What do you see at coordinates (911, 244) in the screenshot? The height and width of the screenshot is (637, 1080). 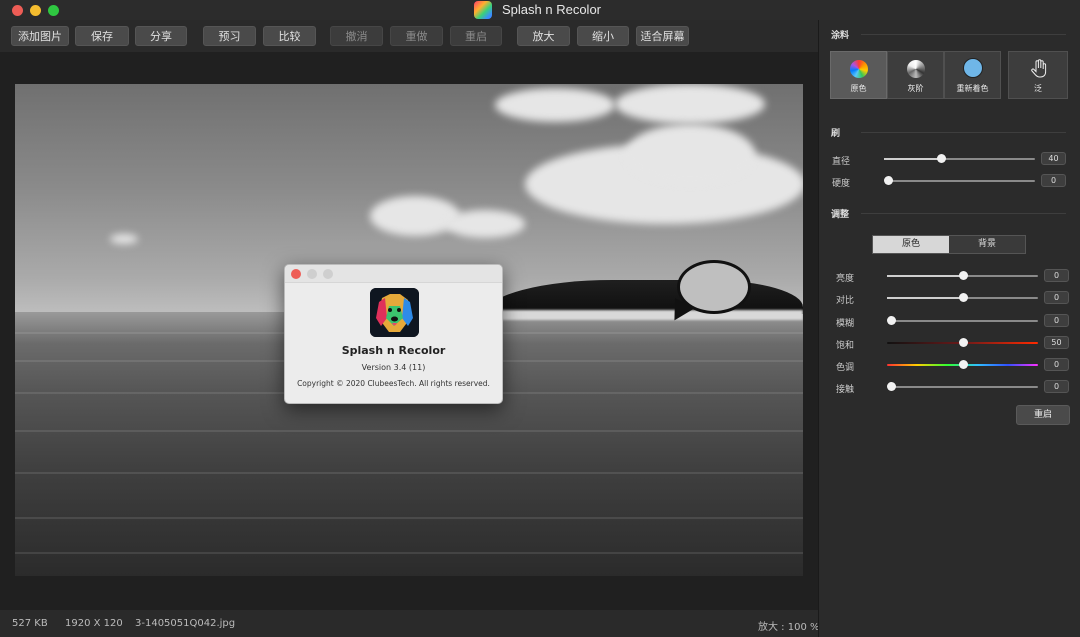 I see `tab-original: 原色` at bounding box center [911, 244].